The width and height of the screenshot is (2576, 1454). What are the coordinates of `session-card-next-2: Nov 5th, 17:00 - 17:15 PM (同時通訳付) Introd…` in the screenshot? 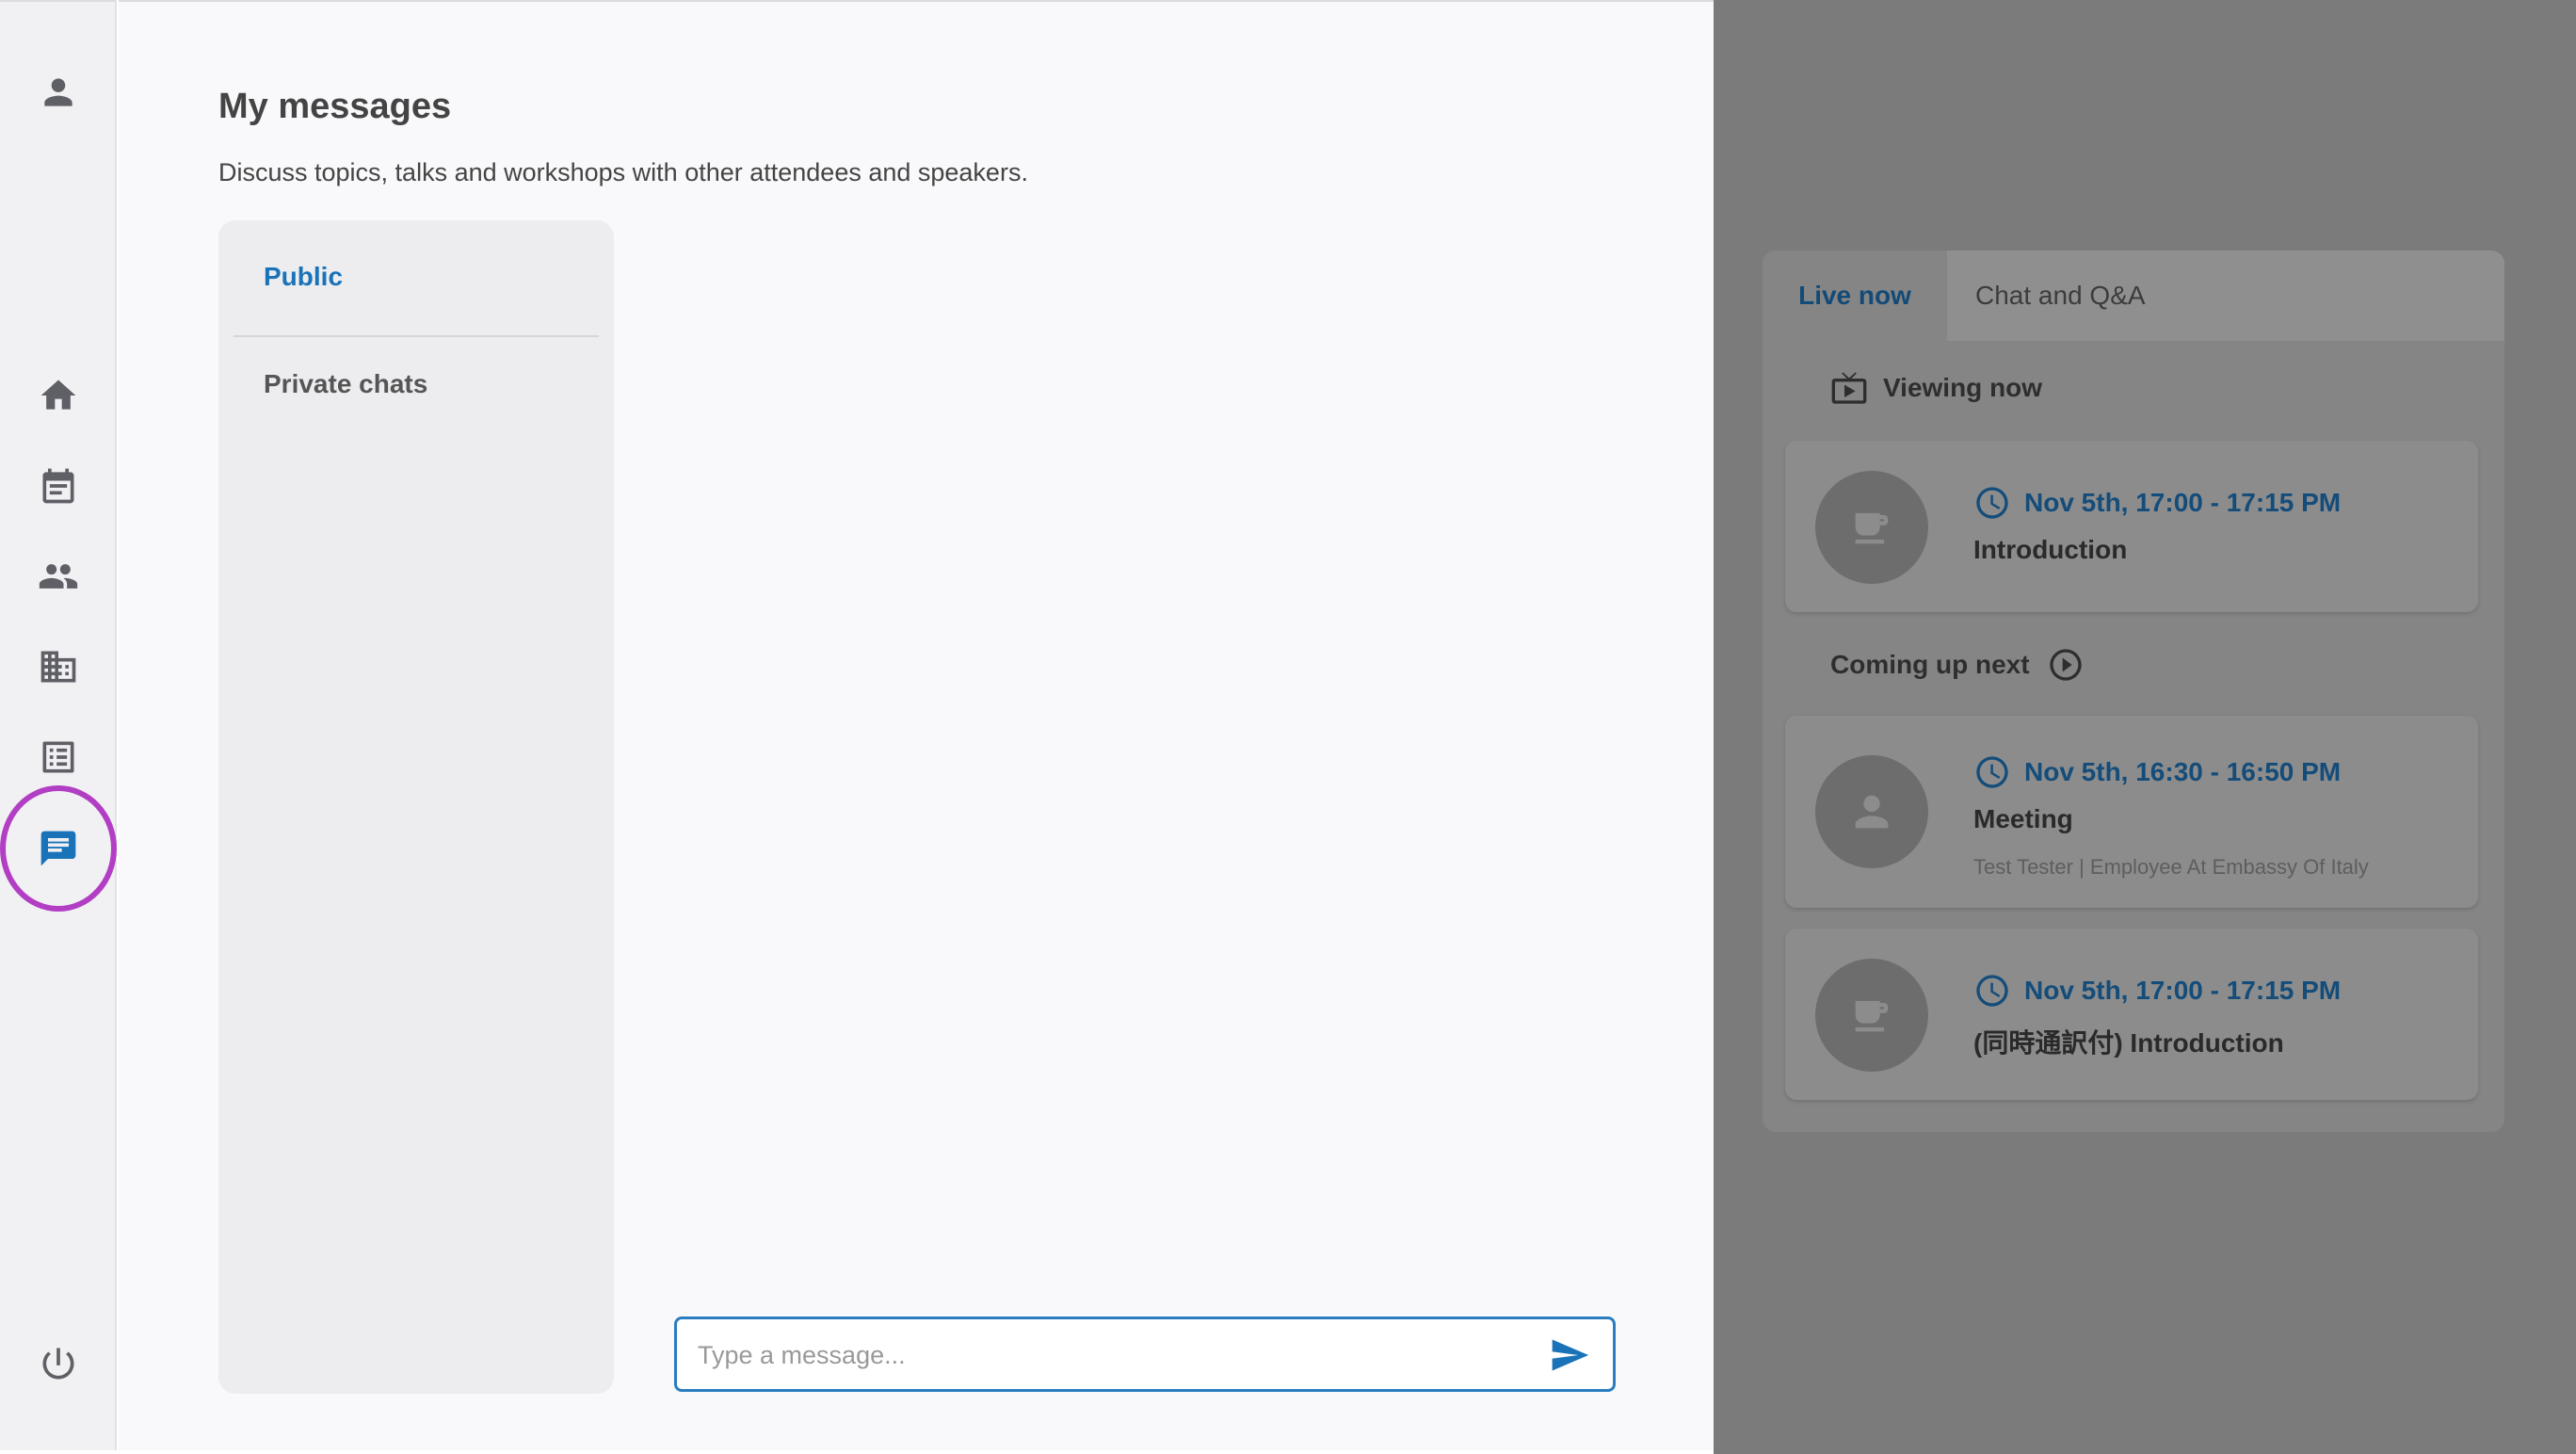 It's located at (2131, 1014).